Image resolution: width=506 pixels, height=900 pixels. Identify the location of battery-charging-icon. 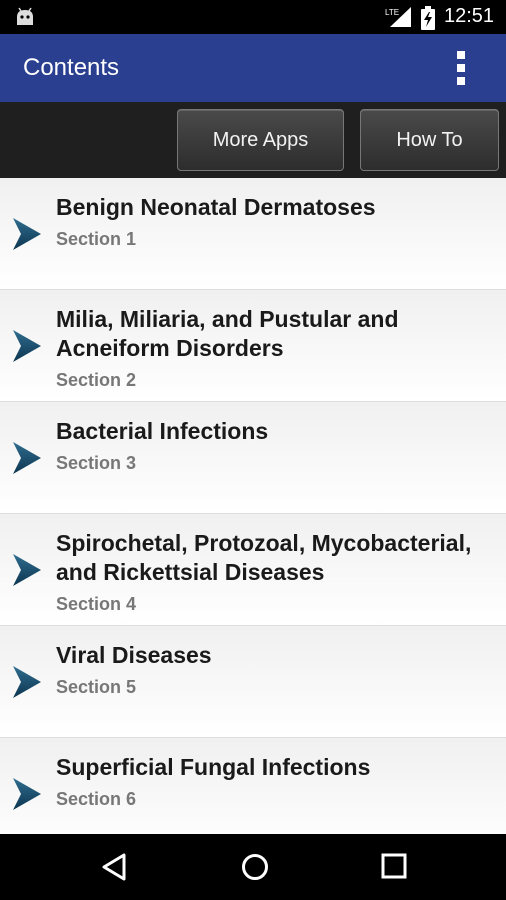
(428, 18).